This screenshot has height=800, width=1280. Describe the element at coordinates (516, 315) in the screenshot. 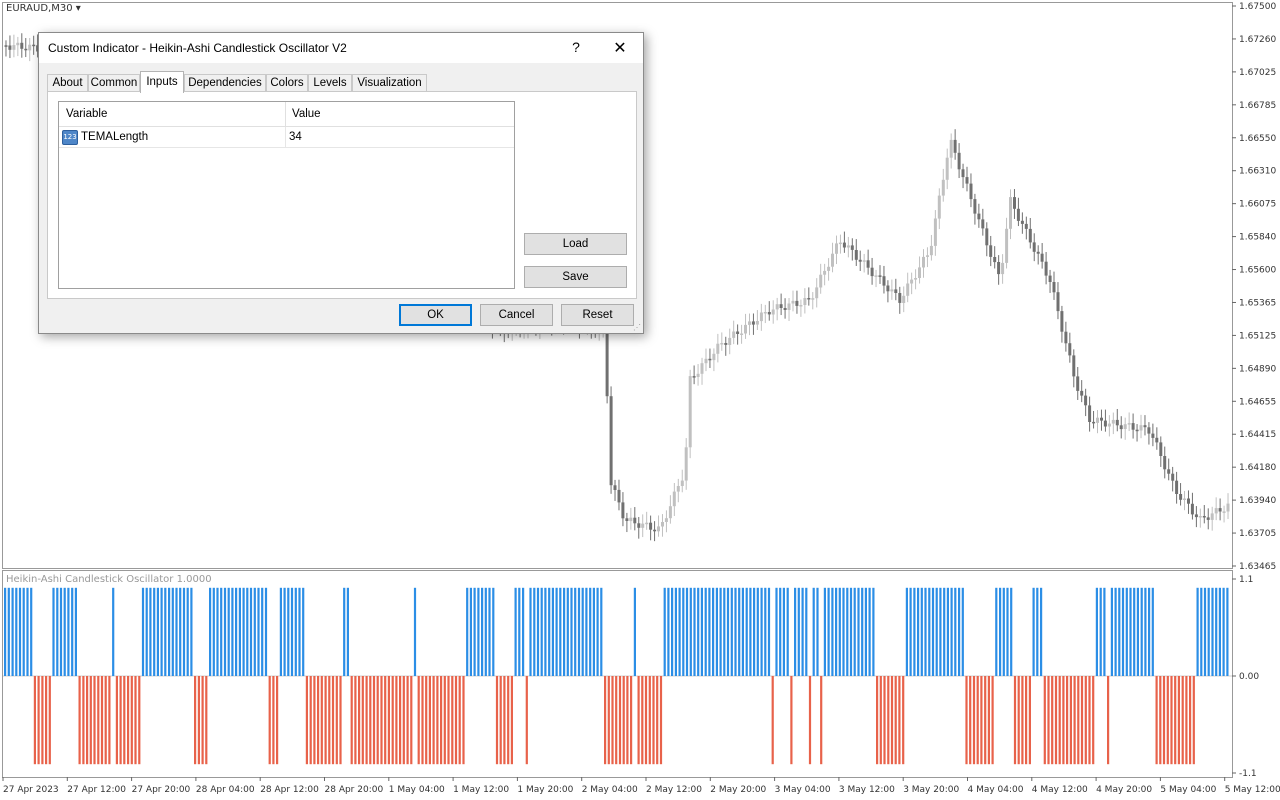

I see `cancel-button: Cancel` at that location.